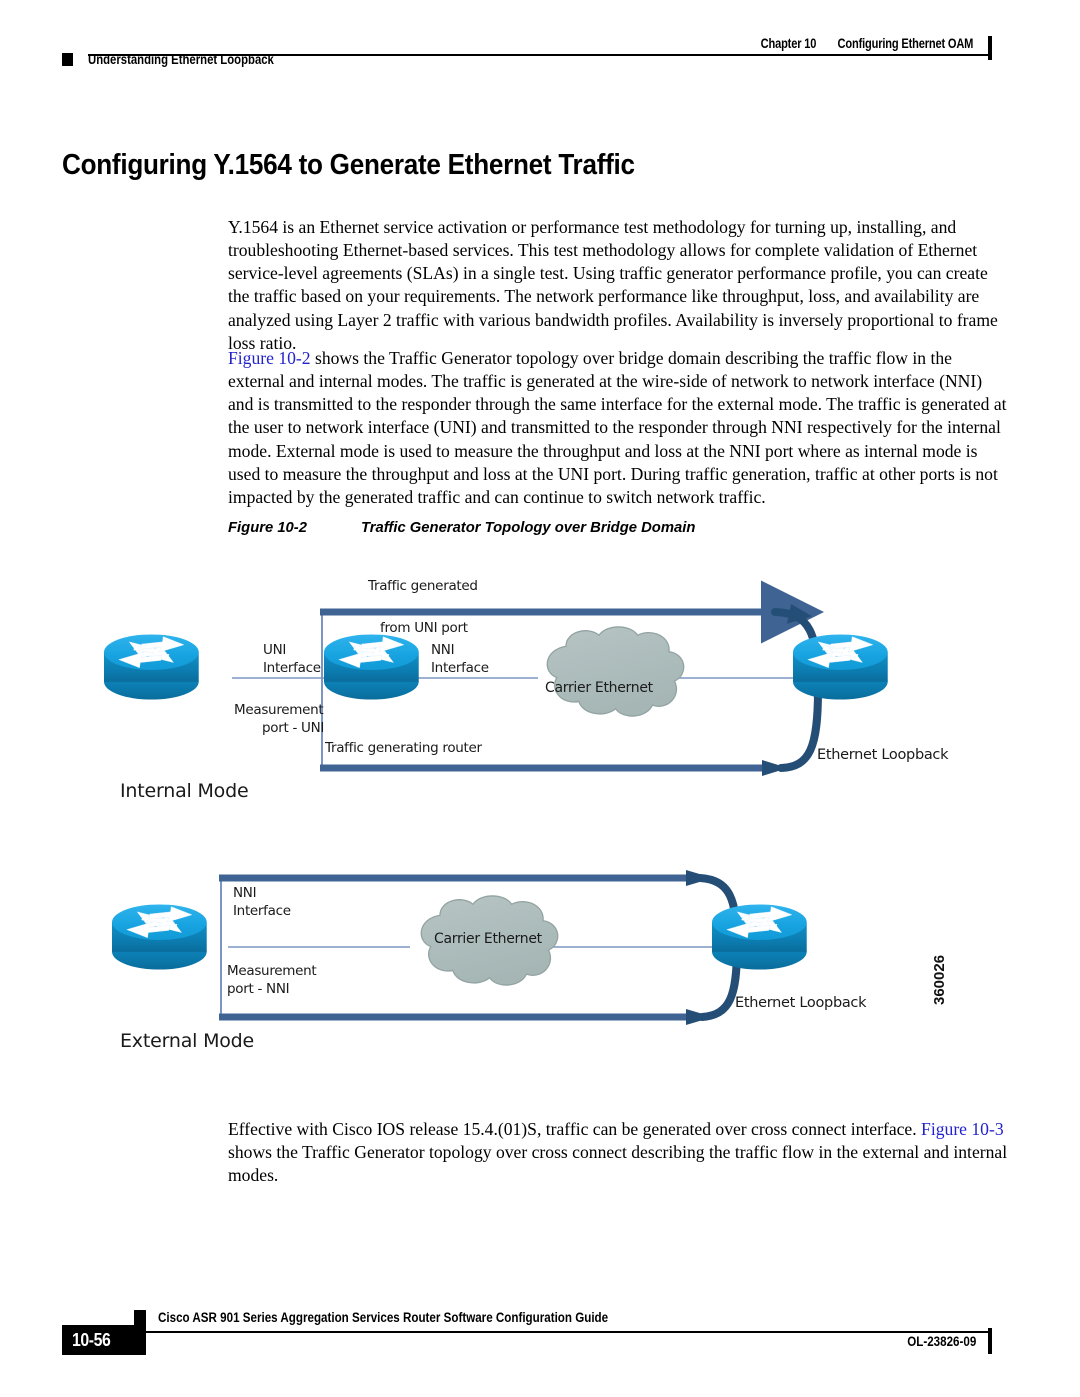 The width and height of the screenshot is (1080, 1397). I want to click on label-internal-mode: Internal Mode, so click(184, 791).